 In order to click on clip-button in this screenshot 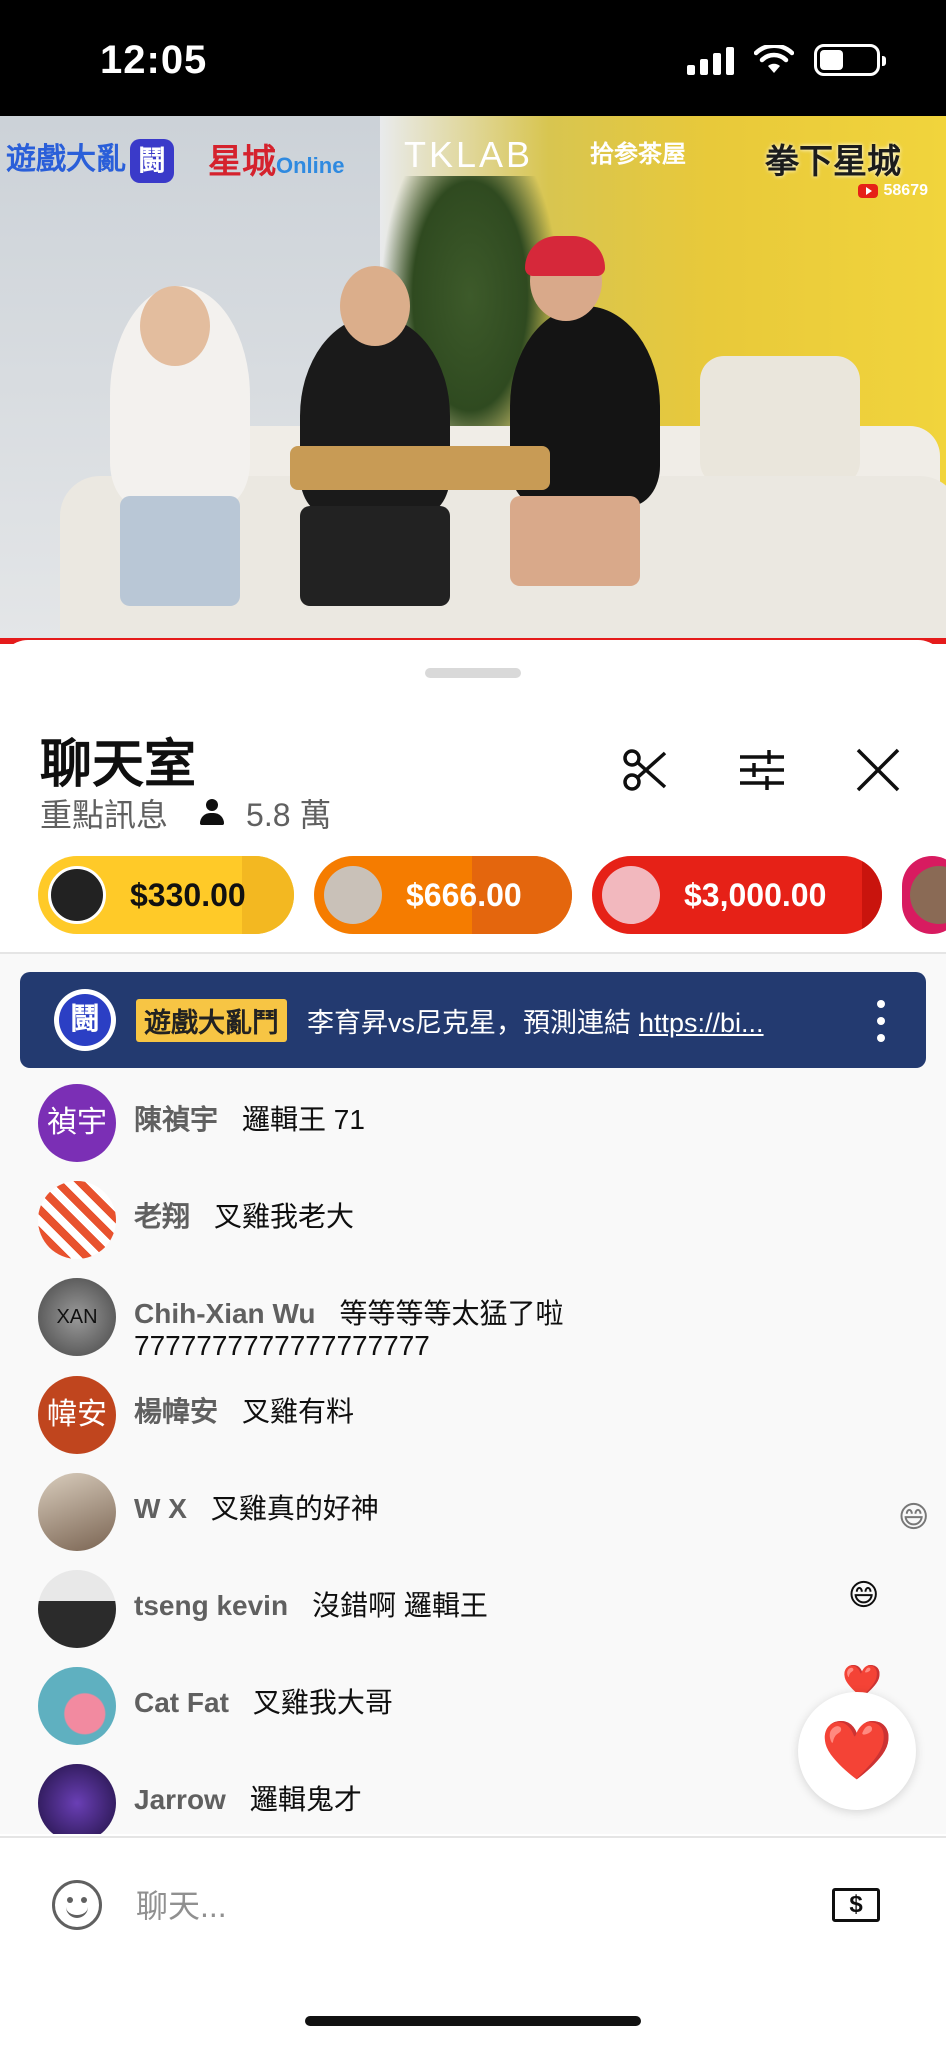, I will do `click(646, 770)`.